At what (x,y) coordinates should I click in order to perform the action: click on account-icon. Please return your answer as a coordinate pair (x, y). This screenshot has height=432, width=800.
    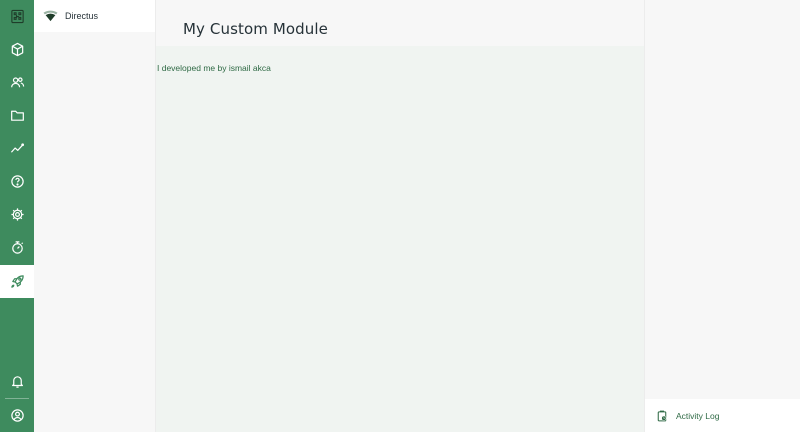
    Looking at the image, I should click on (17, 415).